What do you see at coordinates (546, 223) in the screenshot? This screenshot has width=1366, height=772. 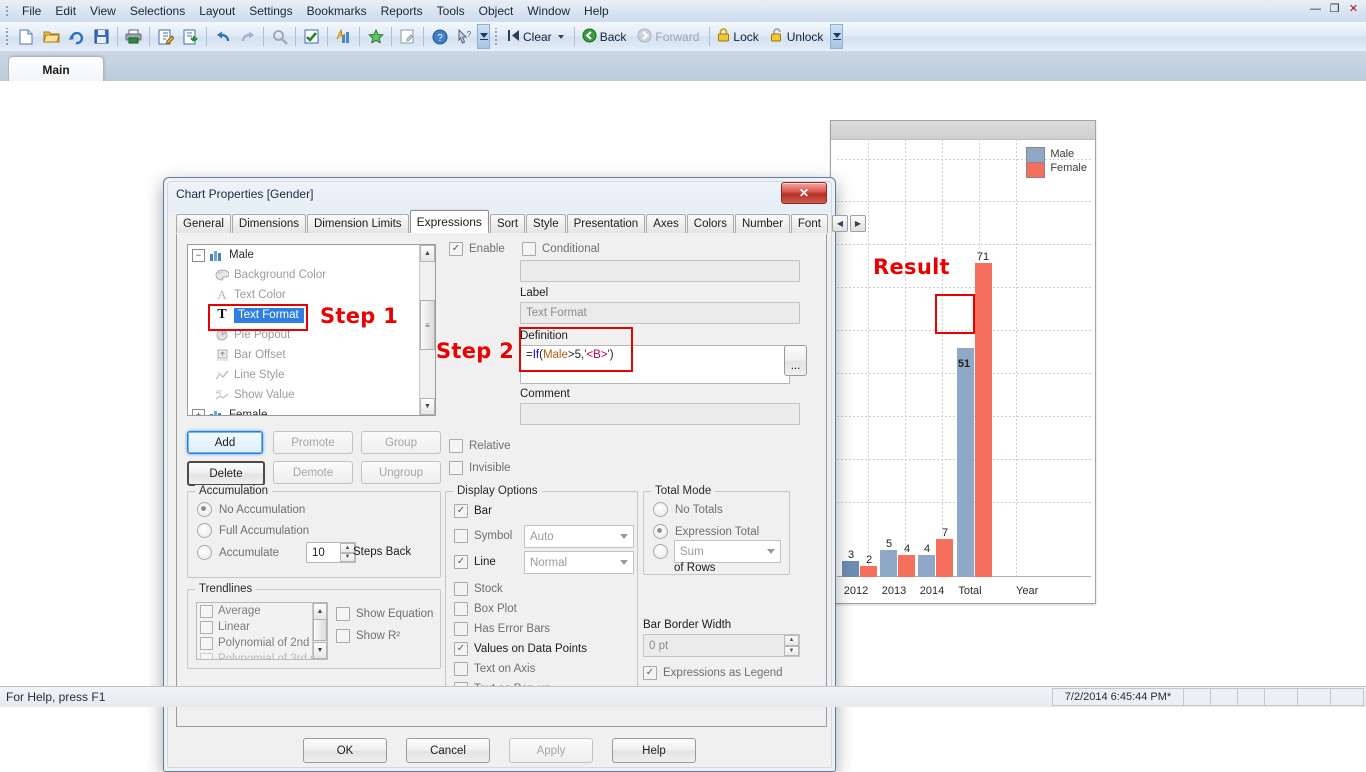 I see `tab-style: Style` at bounding box center [546, 223].